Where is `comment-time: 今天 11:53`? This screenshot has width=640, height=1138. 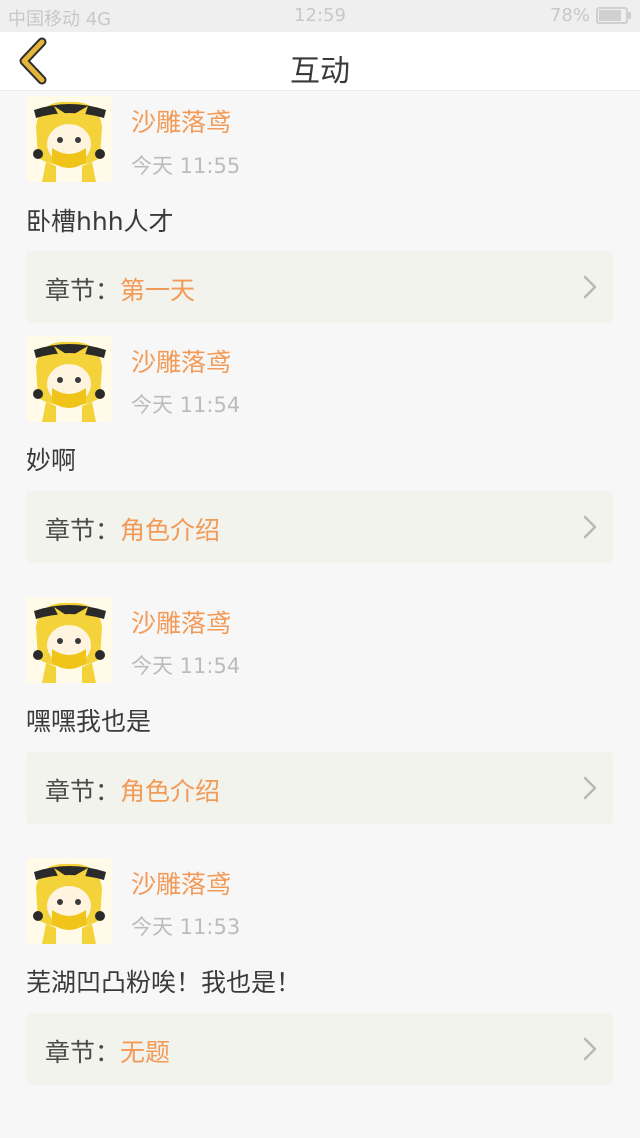 comment-time: 今天 11:53 is located at coordinates (186, 927).